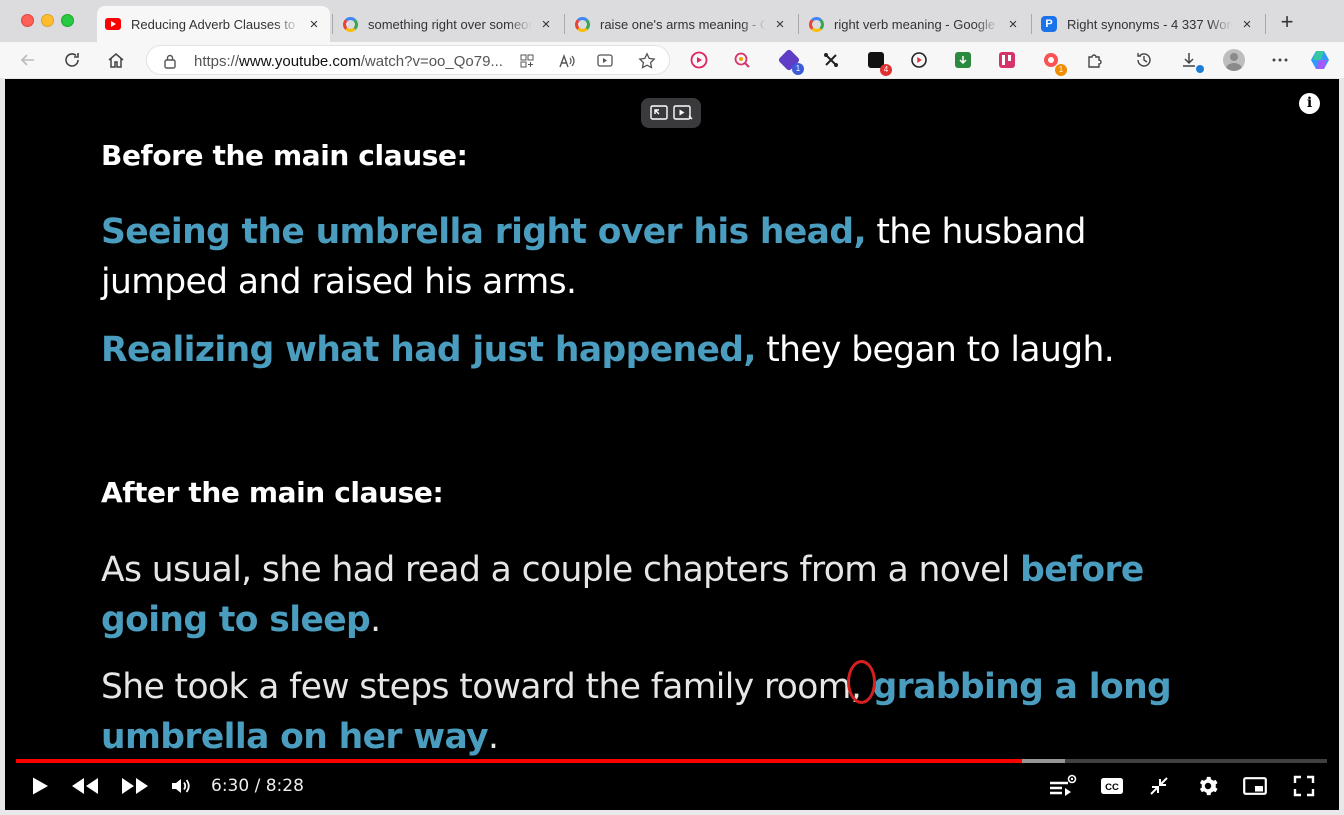  Describe the element at coordinates (831, 60) in the screenshot. I see `scissors-extension-icon` at that location.